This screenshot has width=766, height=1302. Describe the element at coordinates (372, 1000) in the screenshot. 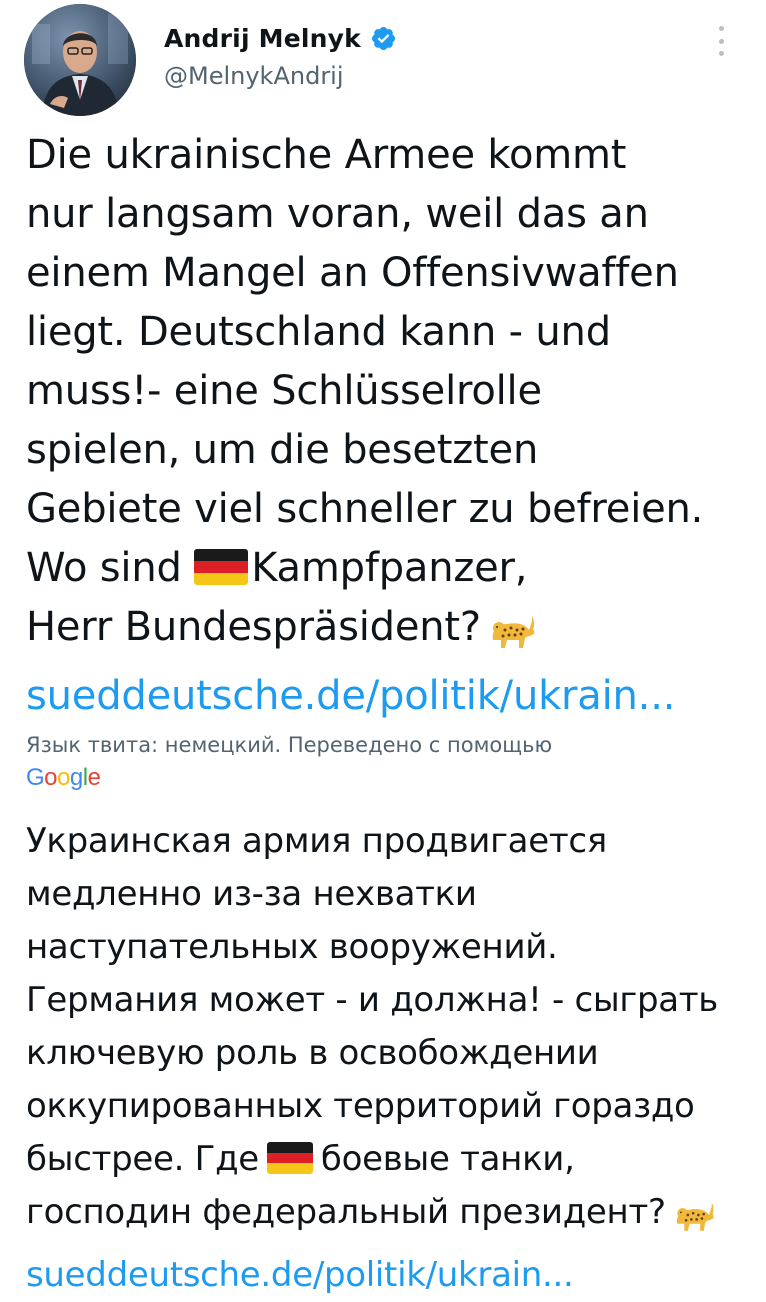

I see `translated-text-line: Германия может - и должна! - сыграть` at that location.